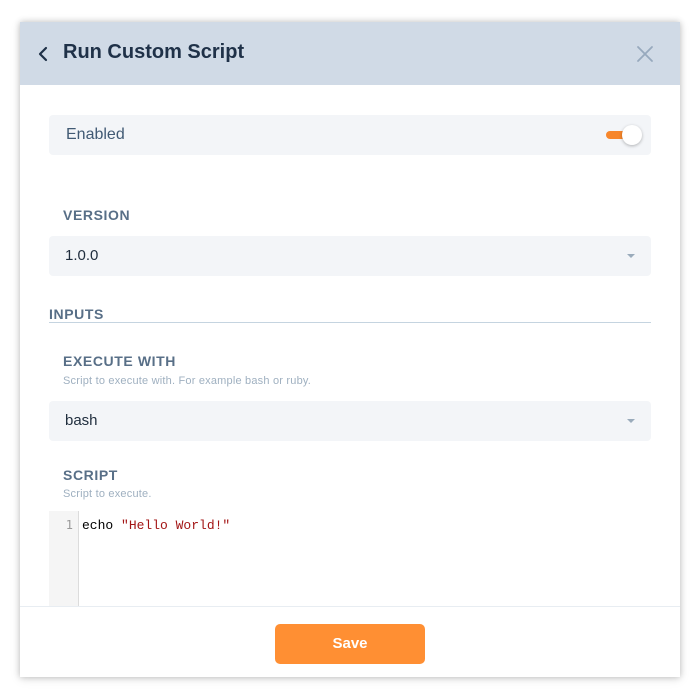 The image size is (700, 700). Describe the element at coordinates (154, 52) in the screenshot. I see `dialog-title: Run Custom Script` at that location.